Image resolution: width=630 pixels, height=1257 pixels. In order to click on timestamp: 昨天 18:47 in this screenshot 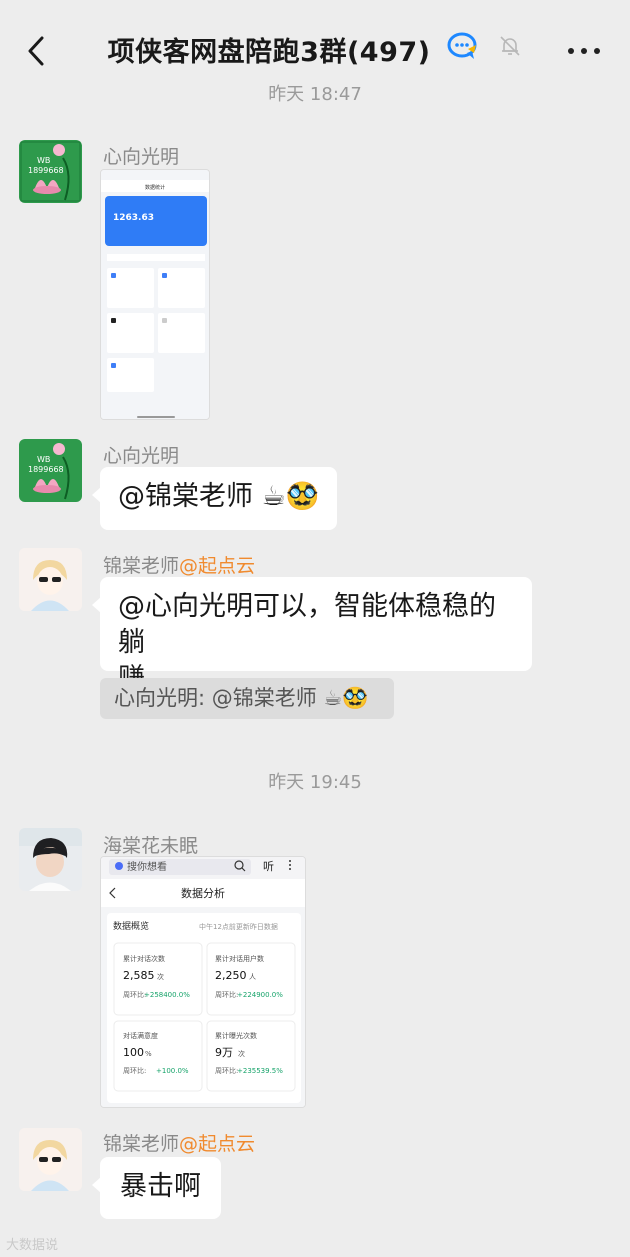, I will do `click(315, 94)`.